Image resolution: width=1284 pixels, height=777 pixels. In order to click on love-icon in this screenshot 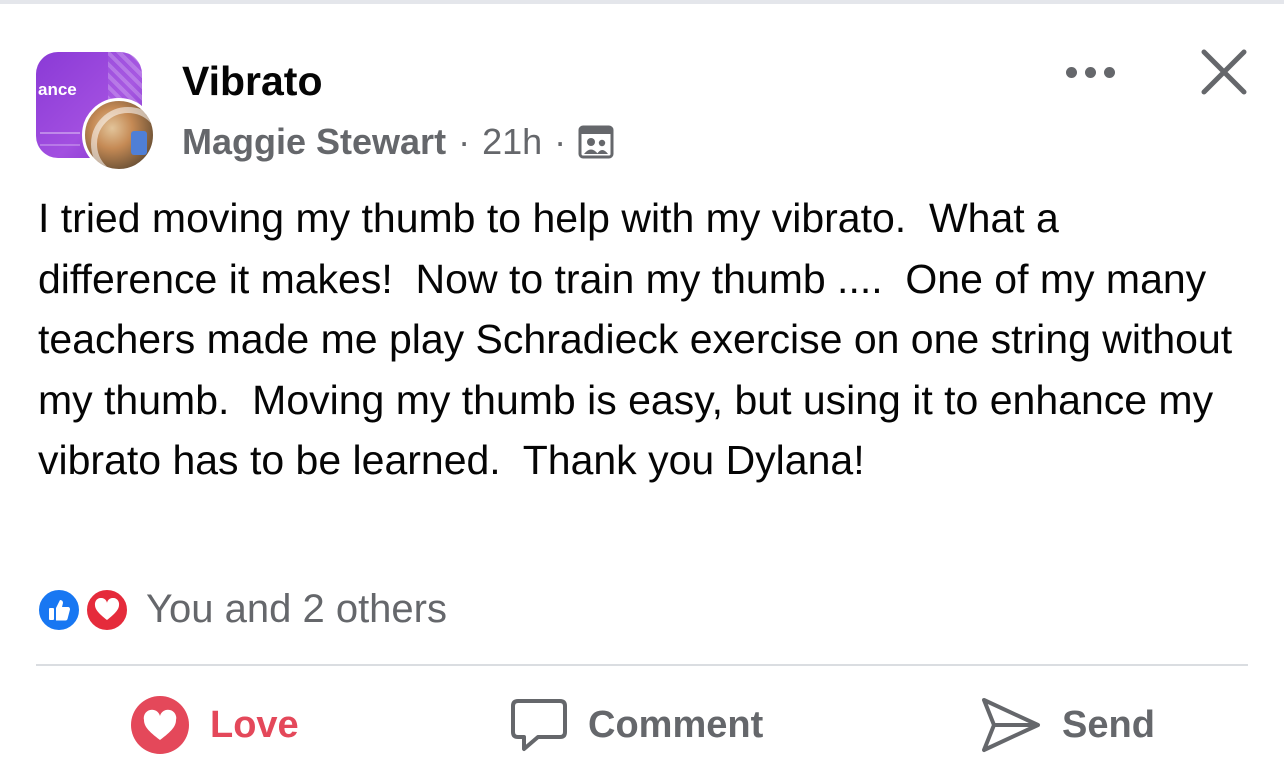, I will do `click(107, 610)`.